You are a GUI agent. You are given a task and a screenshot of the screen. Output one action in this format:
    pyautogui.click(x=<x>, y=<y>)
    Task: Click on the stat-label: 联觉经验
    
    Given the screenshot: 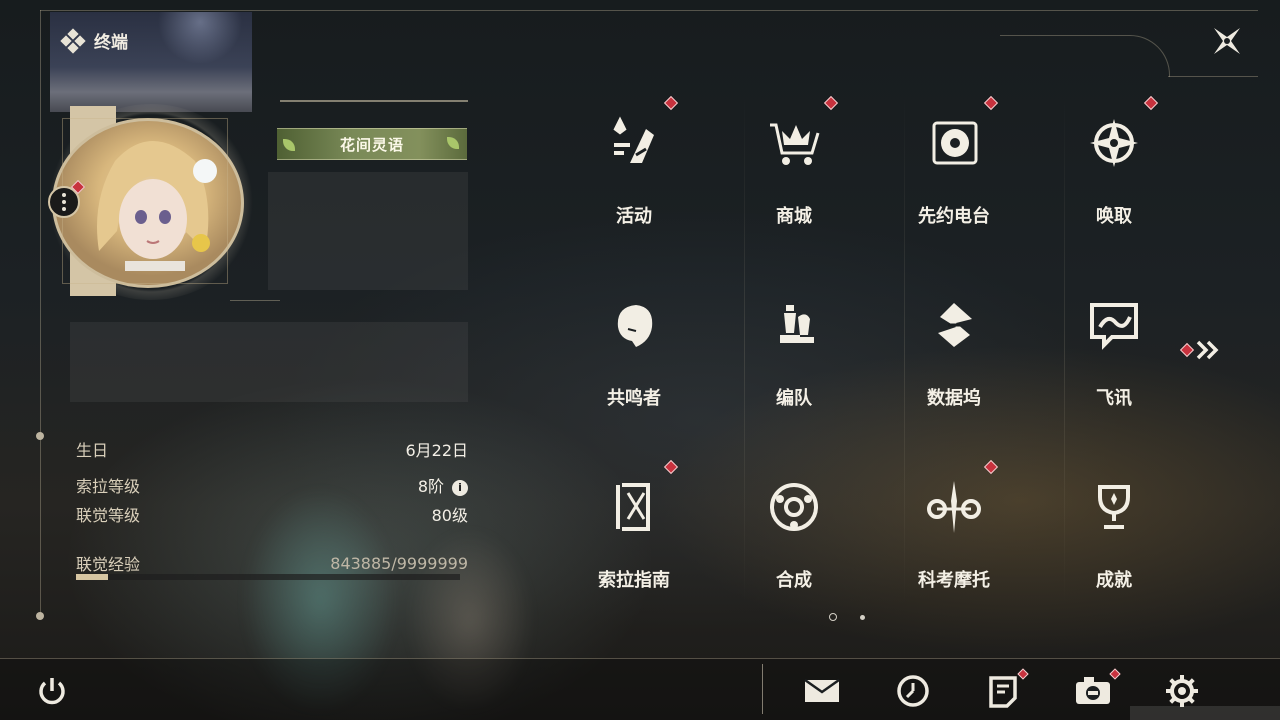 What is the action you would take?
    pyautogui.click(x=108, y=564)
    